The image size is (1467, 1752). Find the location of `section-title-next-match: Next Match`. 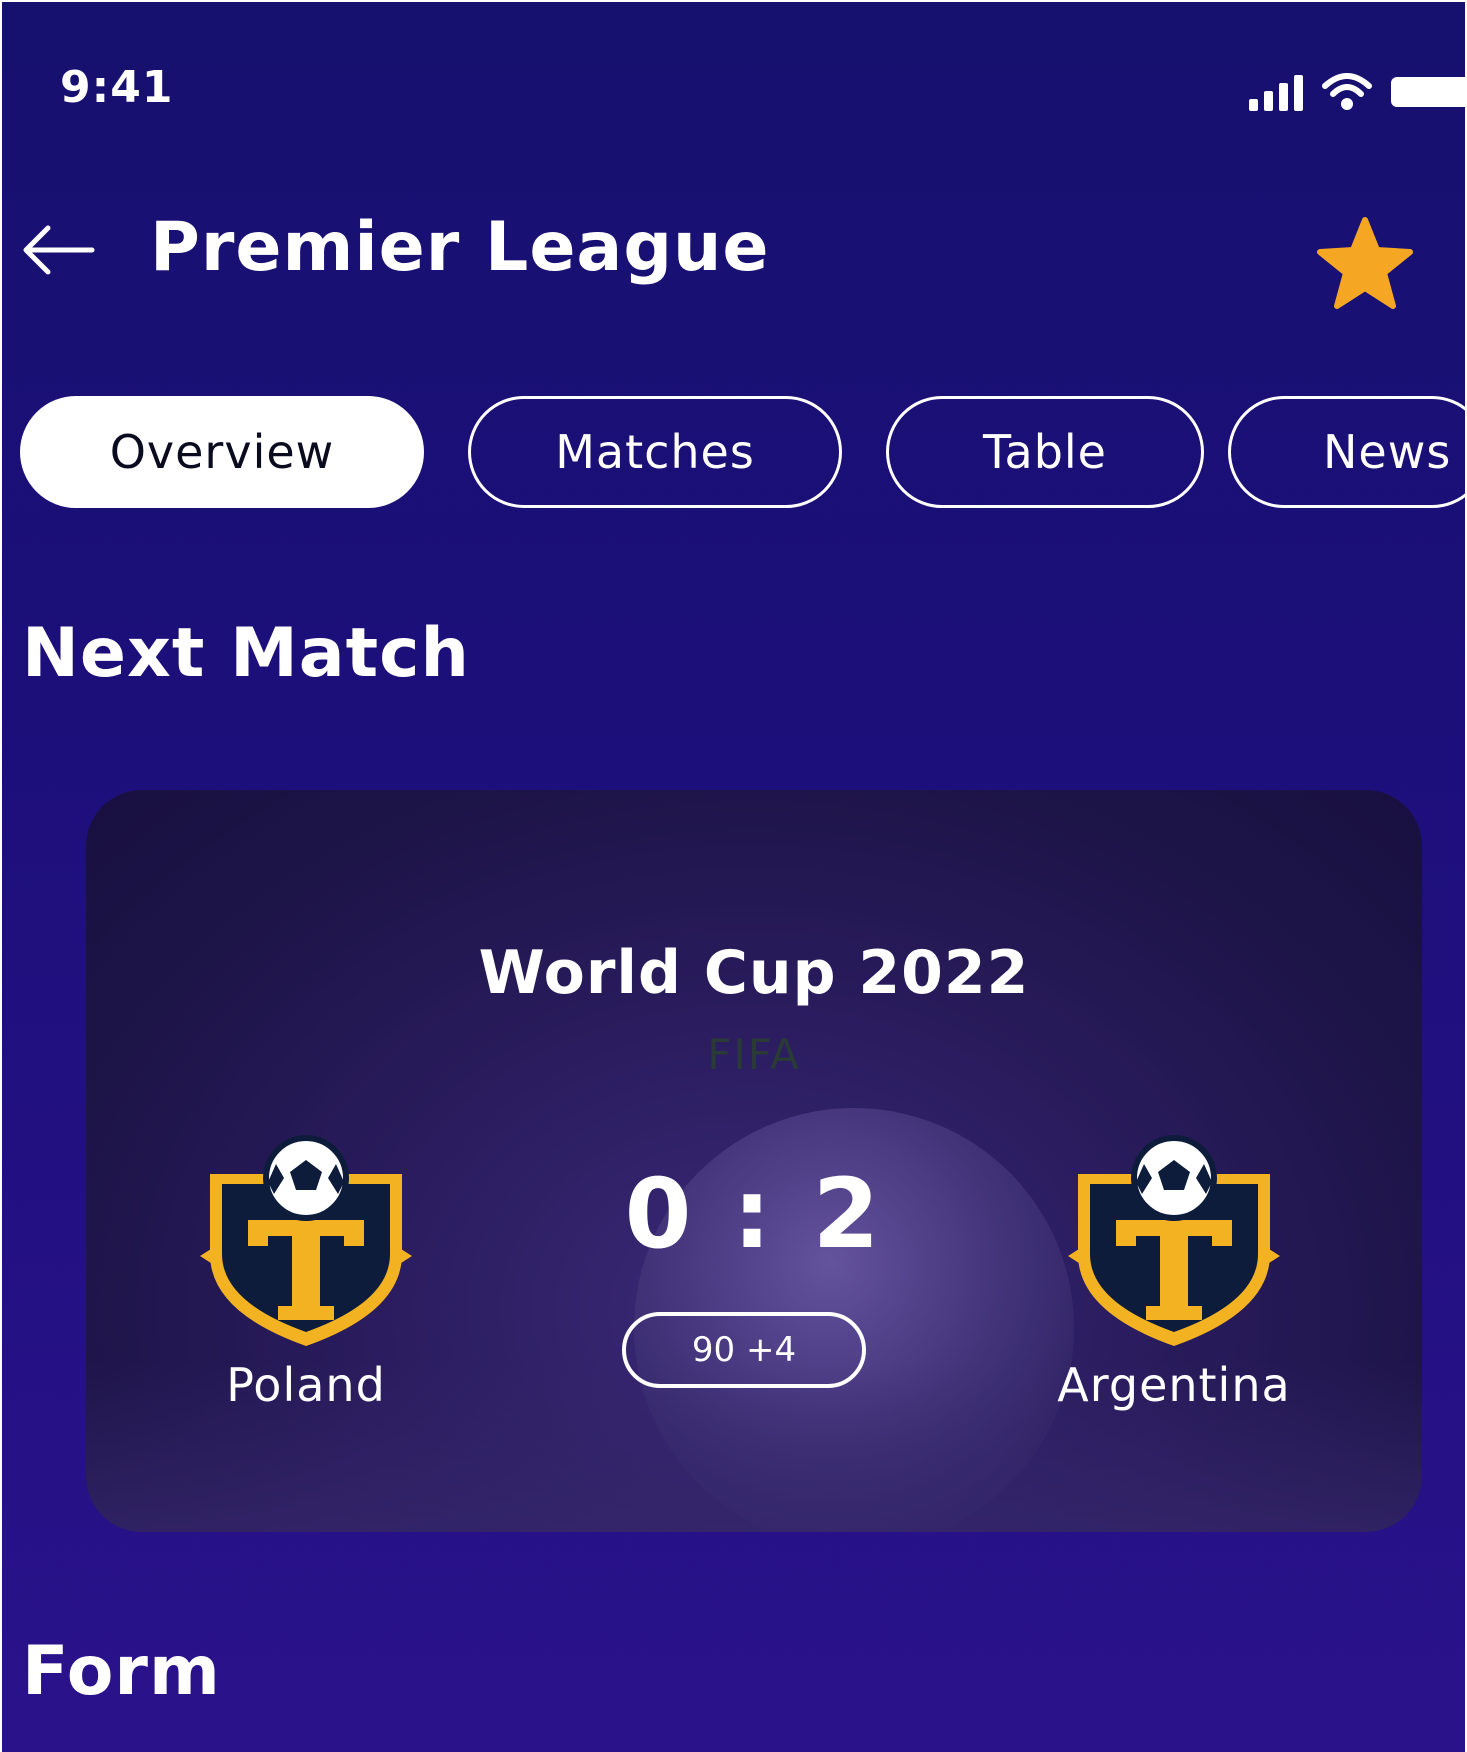

section-title-next-match: Next Match is located at coordinates (246, 653).